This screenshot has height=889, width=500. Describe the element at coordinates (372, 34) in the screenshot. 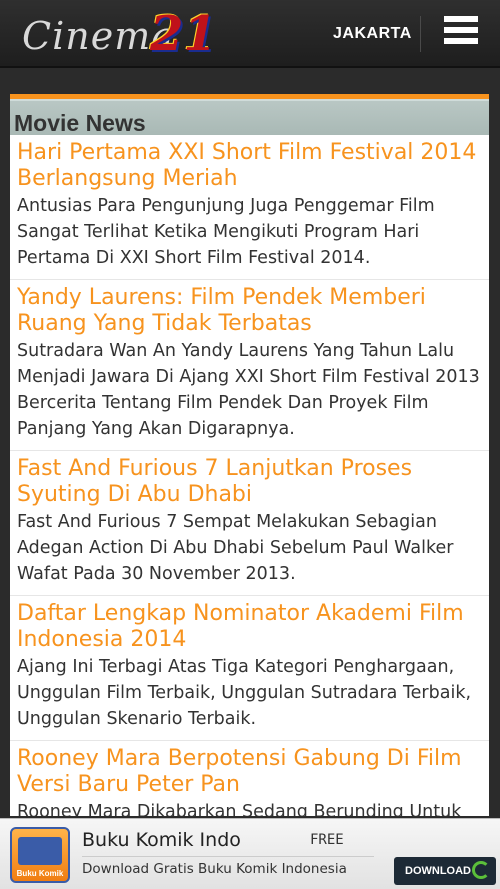

I see `city-selector: JAKARTA` at that location.